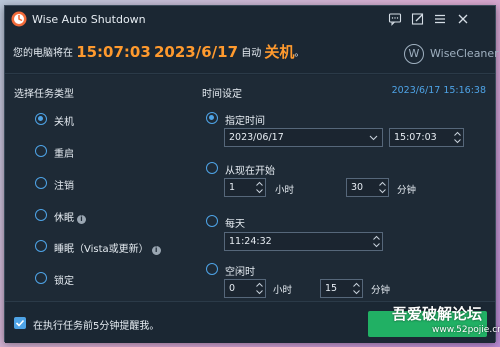 This screenshot has width=500, height=347. I want to click on hours-stepper: 1, so click(245, 187).